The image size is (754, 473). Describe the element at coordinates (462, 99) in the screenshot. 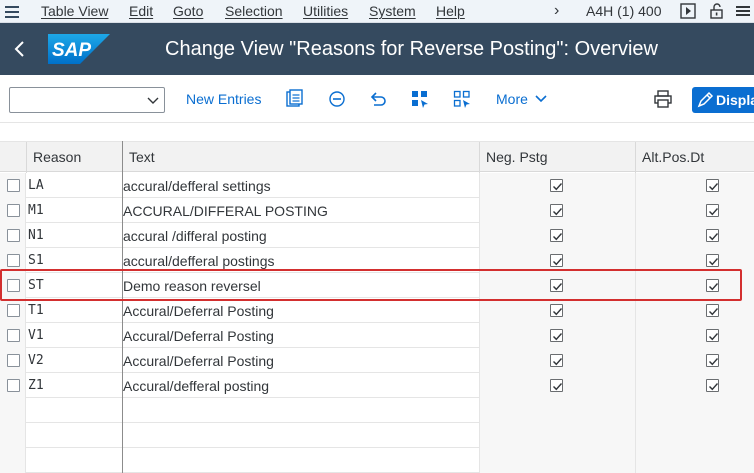

I see `deselect-all-icon` at that location.